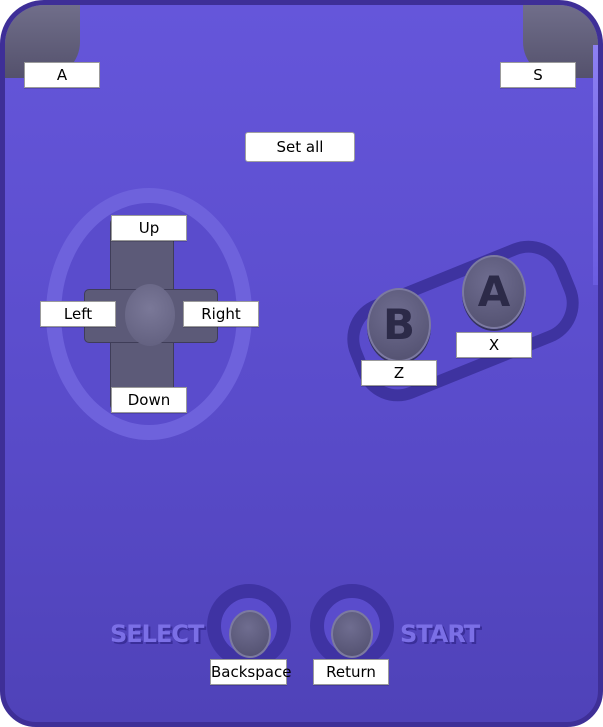 This screenshot has width=603, height=727. What do you see at coordinates (78, 314) in the screenshot?
I see `dpad-left-key-label: Left` at bounding box center [78, 314].